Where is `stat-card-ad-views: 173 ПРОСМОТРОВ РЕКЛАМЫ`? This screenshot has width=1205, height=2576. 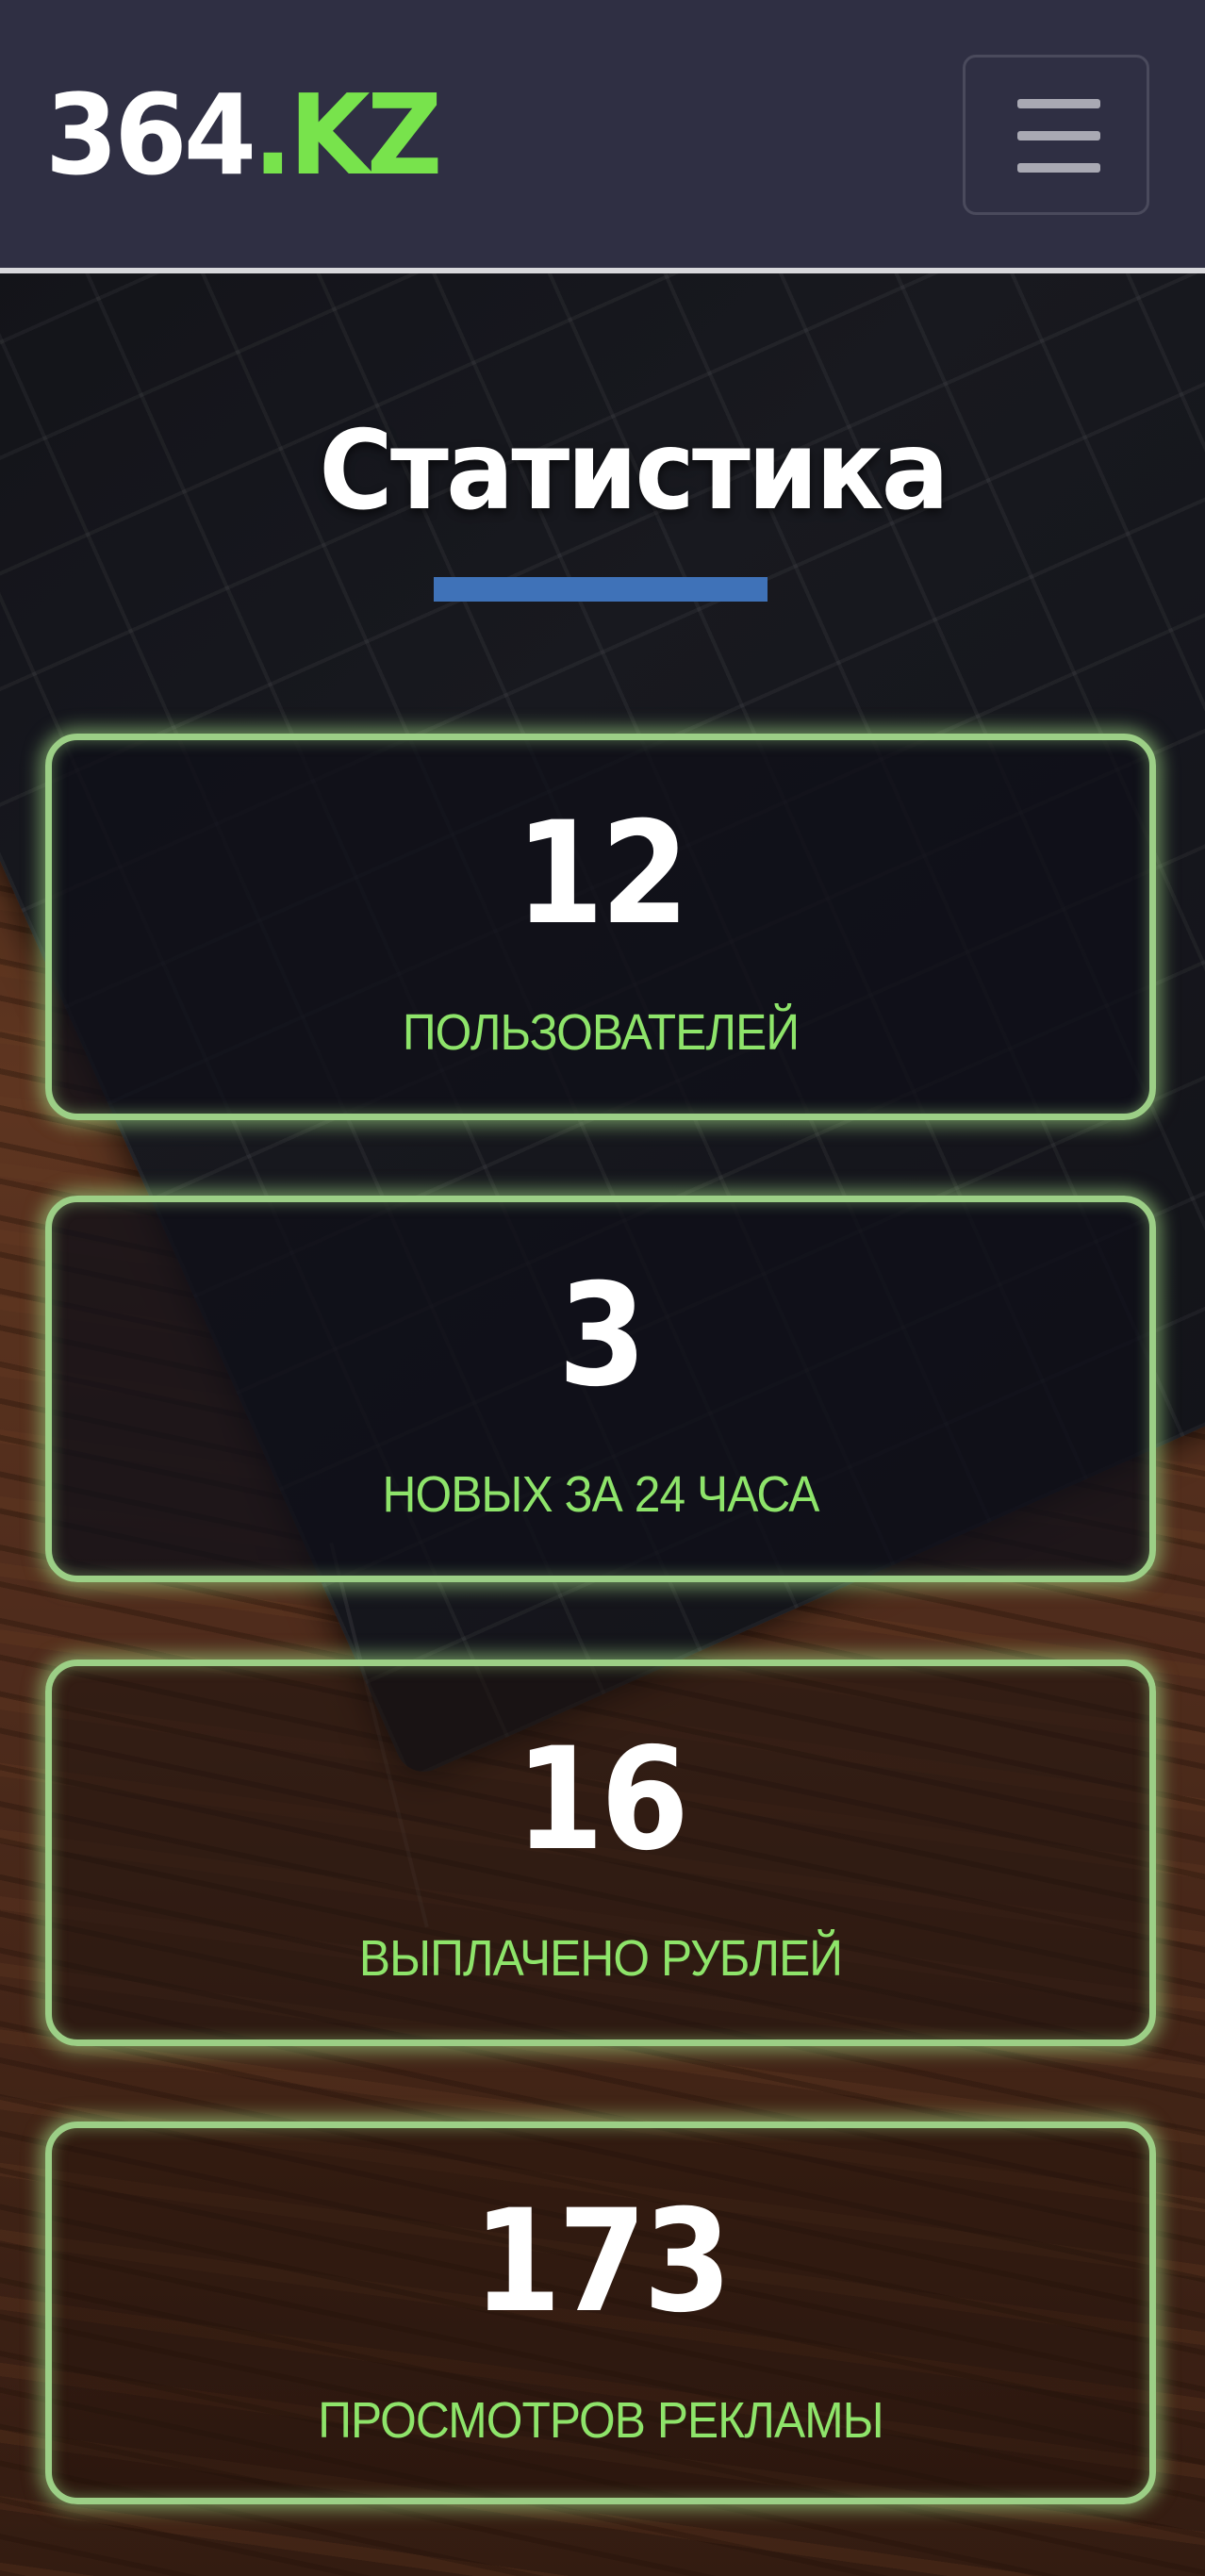
stat-card-ad-views: 173 ПРОСМОТРОВ РЕКЛАМЫ is located at coordinates (600, 2313).